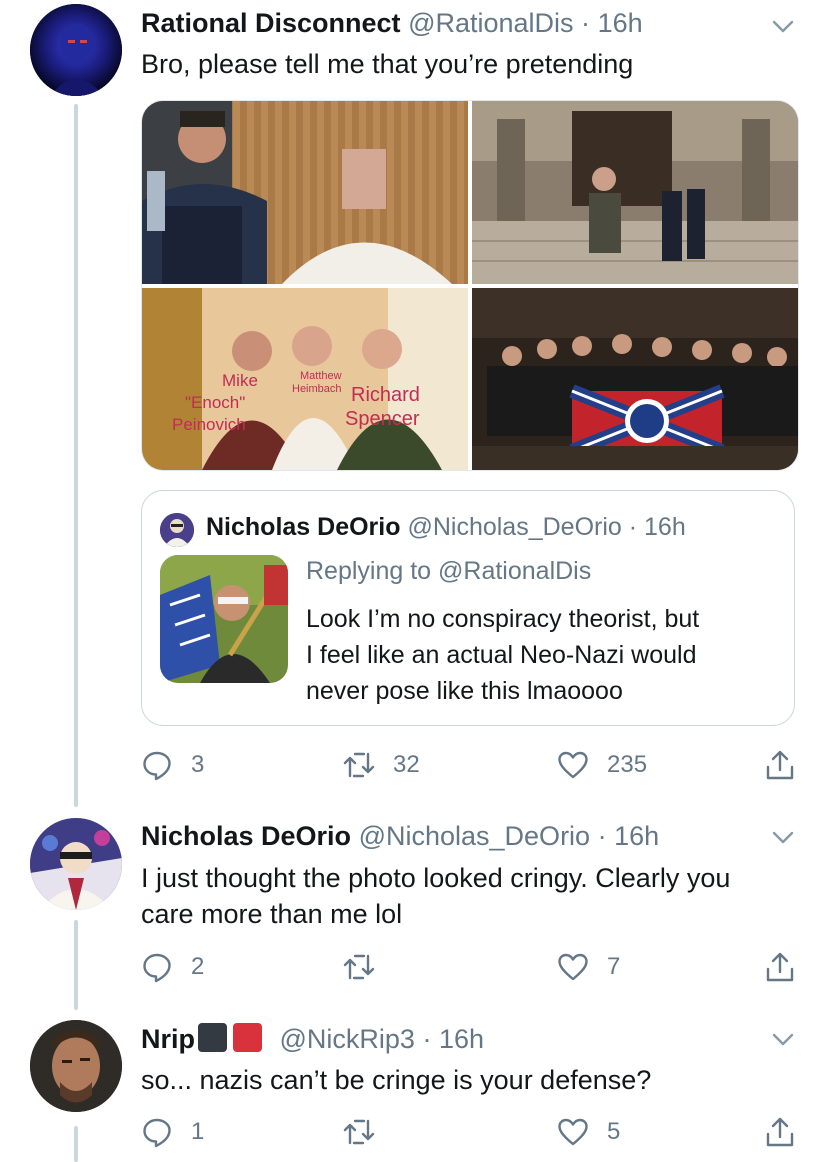 This screenshot has width=827, height=1162. I want to click on quote-header: Nicholas DeOrio @Nicholas_DeOrio · 16h, so click(446, 527).